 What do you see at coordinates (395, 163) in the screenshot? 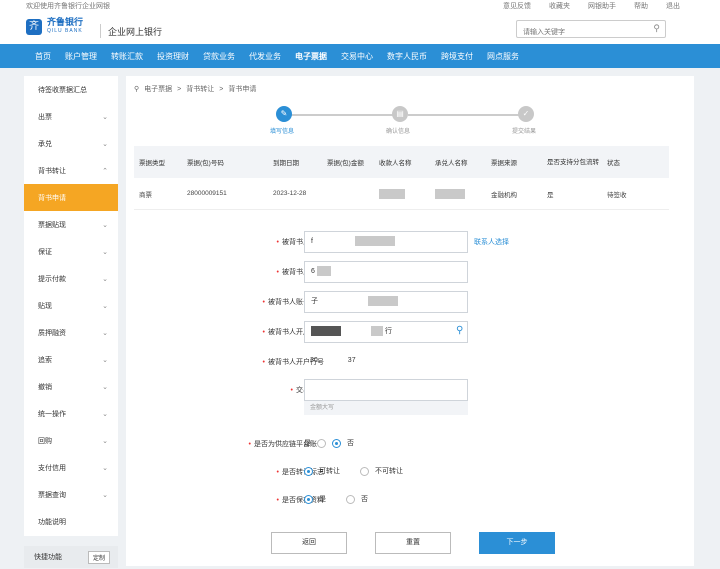
I see `col-payee: 收款人名称` at bounding box center [395, 163].